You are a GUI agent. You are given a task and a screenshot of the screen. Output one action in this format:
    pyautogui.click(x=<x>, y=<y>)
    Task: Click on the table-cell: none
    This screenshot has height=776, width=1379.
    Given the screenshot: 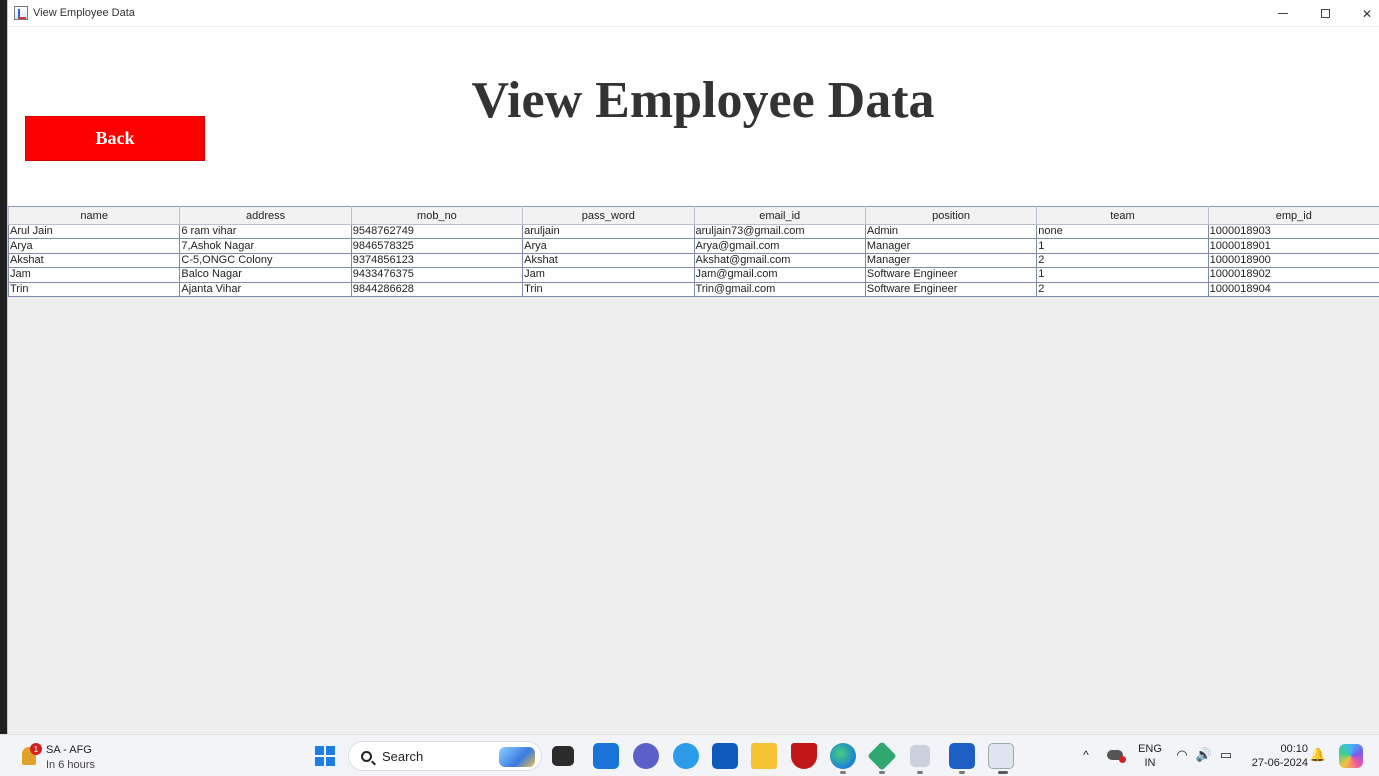 What is the action you would take?
    pyautogui.click(x=1122, y=231)
    